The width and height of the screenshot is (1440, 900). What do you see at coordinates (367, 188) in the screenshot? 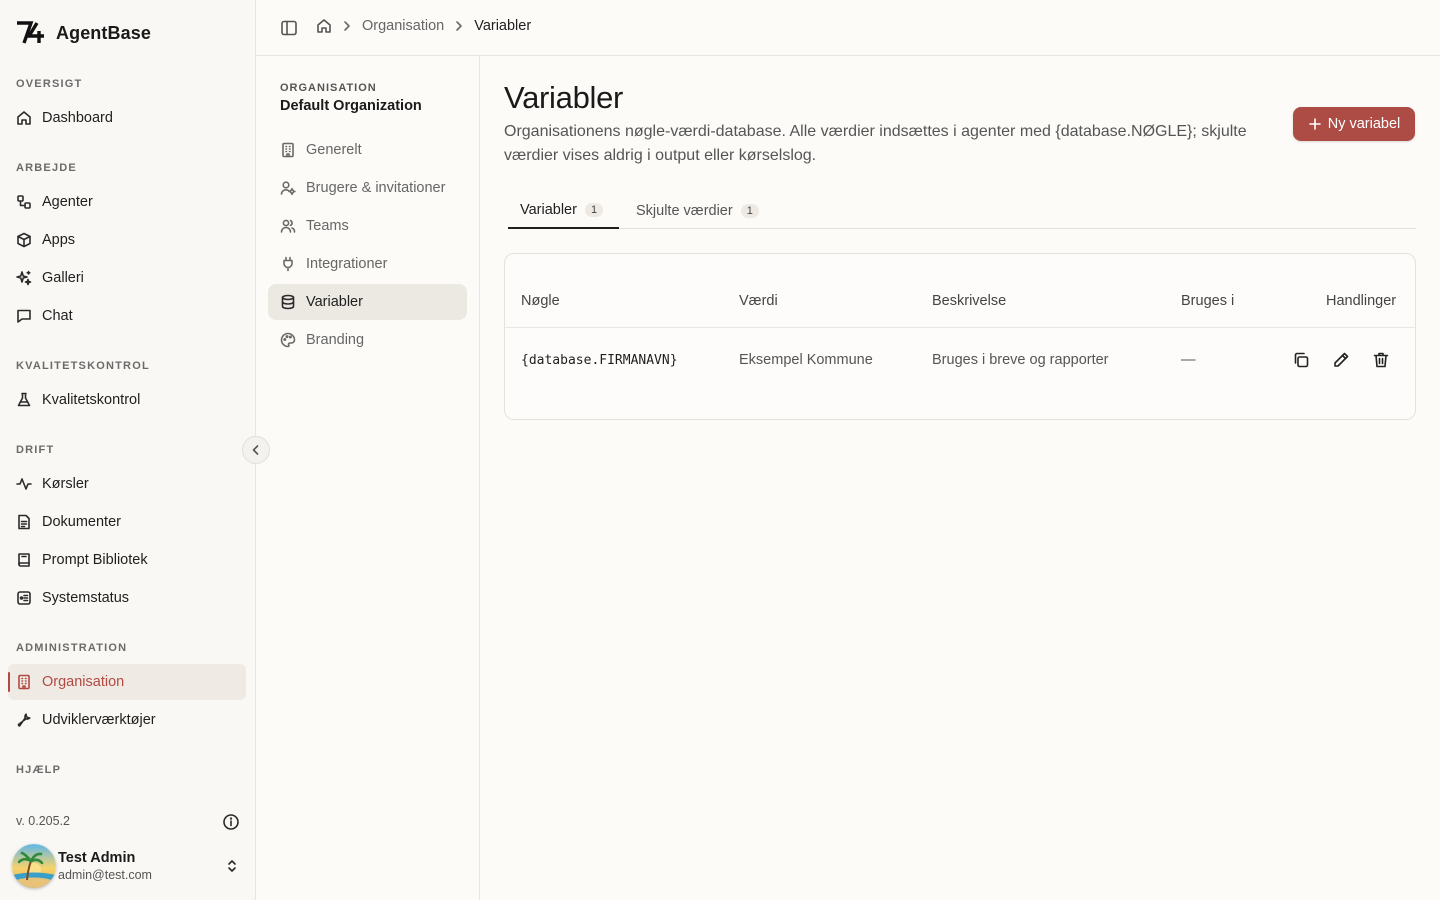
I see `subnav-item-brugere: Brugere & invitationer` at bounding box center [367, 188].